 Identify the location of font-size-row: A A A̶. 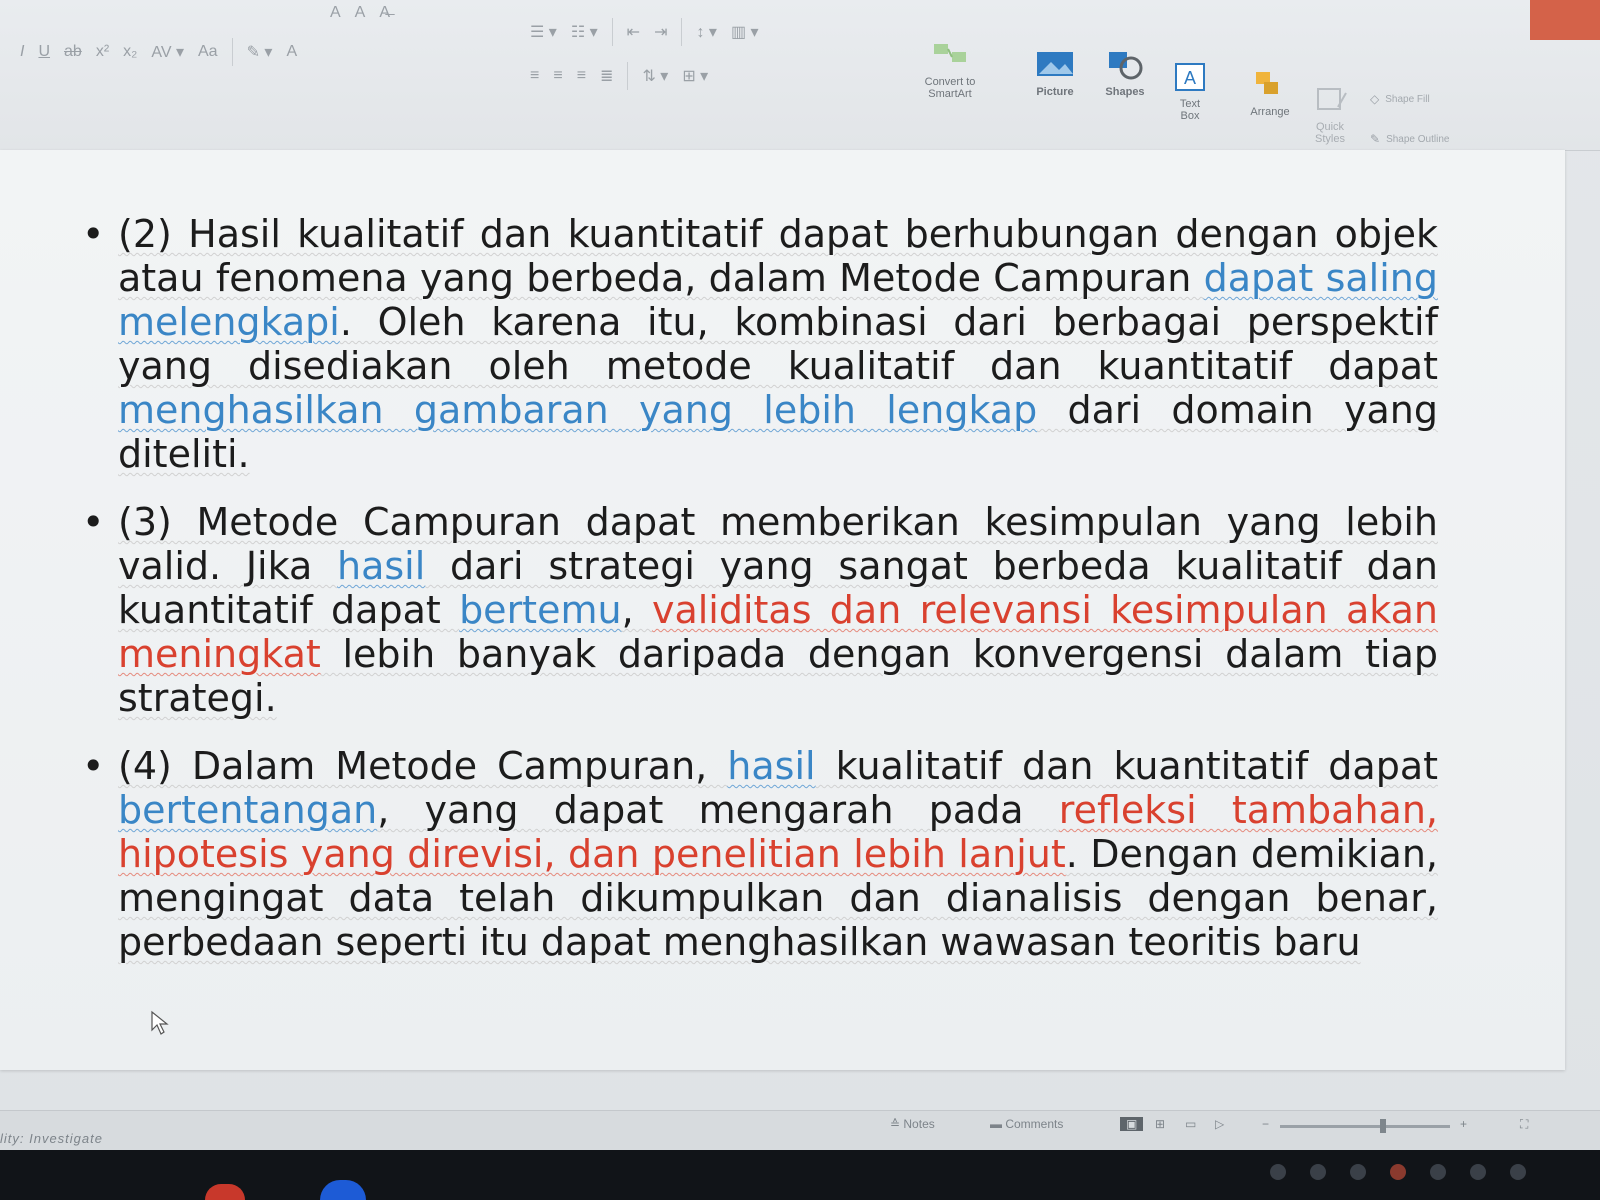
(360, 13).